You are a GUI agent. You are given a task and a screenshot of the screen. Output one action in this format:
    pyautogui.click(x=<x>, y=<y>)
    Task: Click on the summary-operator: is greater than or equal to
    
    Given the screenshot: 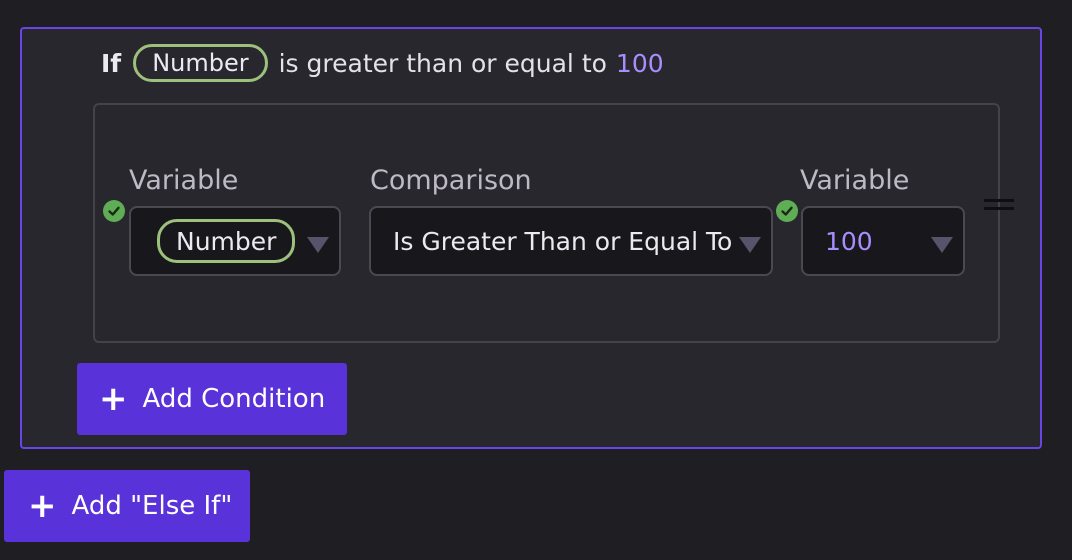 What is the action you would take?
    pyautogui.click(x=442, y=63)
    